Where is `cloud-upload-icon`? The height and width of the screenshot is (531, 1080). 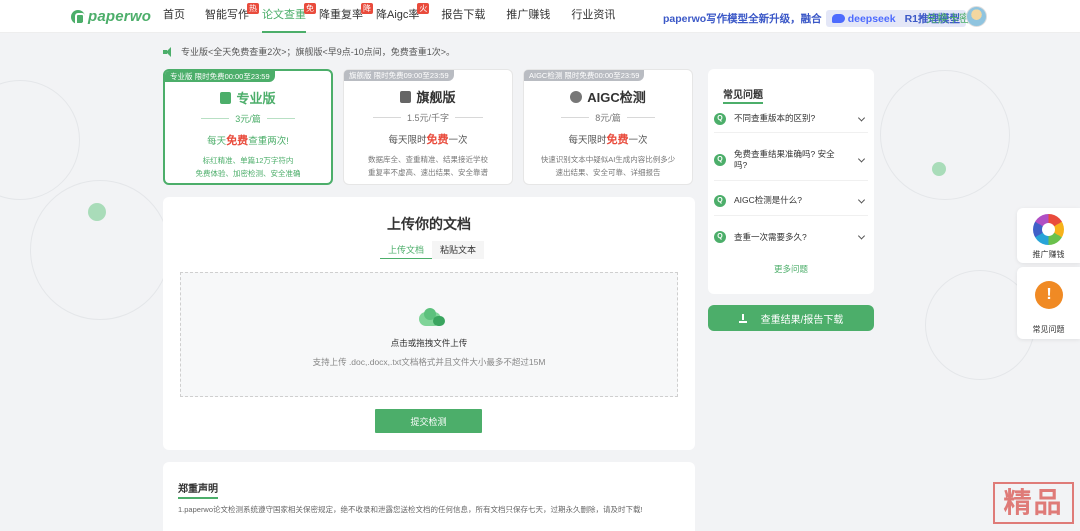
cloud-upload-icon is located at coordinates (430, 317).